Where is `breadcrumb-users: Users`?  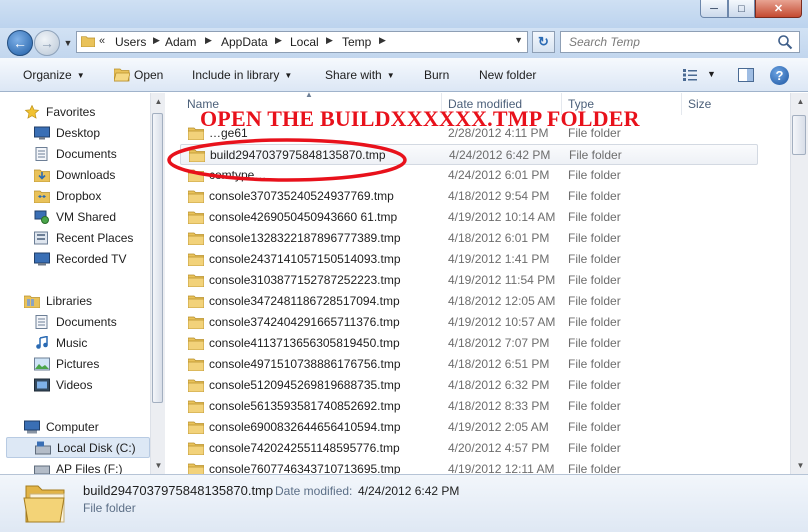
breadcrumb-users: Users is located at coordinates (130, 42).